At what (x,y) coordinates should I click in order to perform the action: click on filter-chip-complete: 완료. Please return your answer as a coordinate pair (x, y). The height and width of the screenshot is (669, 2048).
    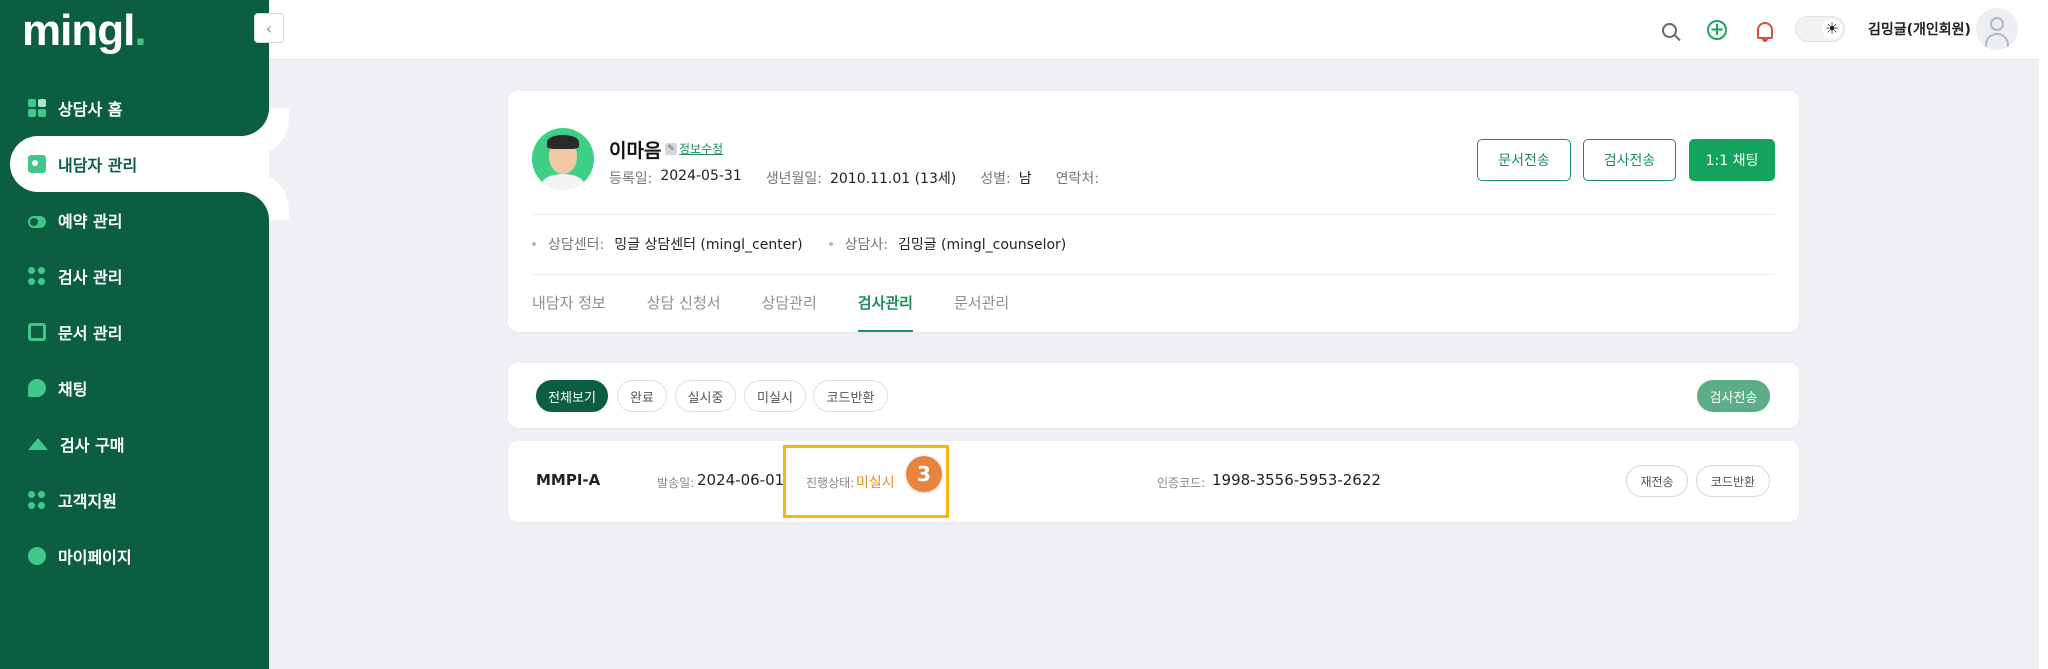
    Looking at the image, I should click on (642, 396).